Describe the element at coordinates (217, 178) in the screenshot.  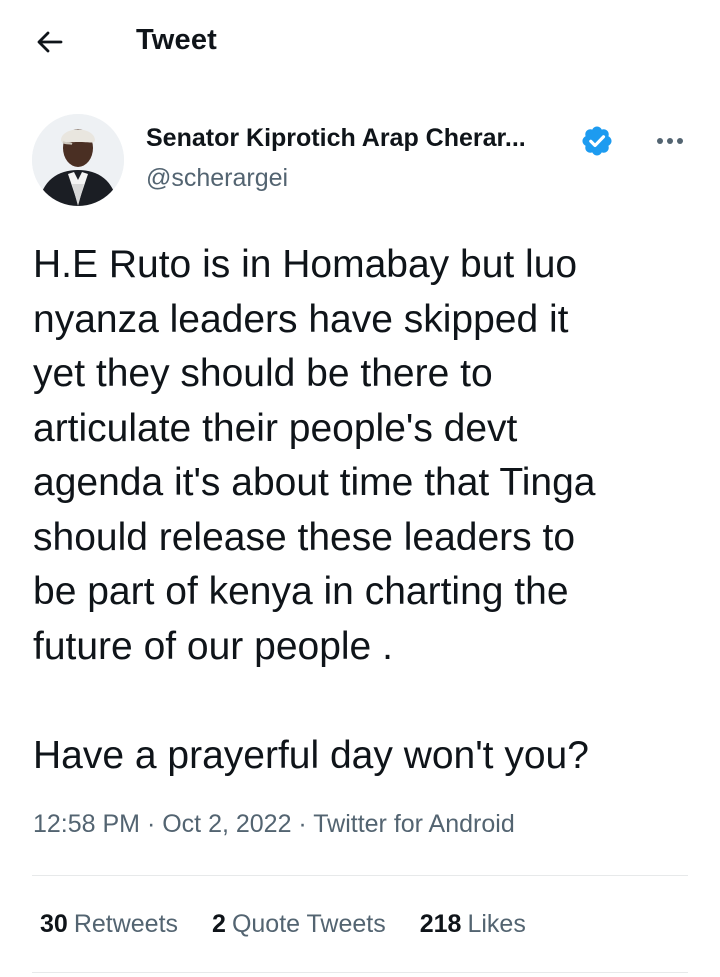
I see `author-handle: @scherargei` at that location.